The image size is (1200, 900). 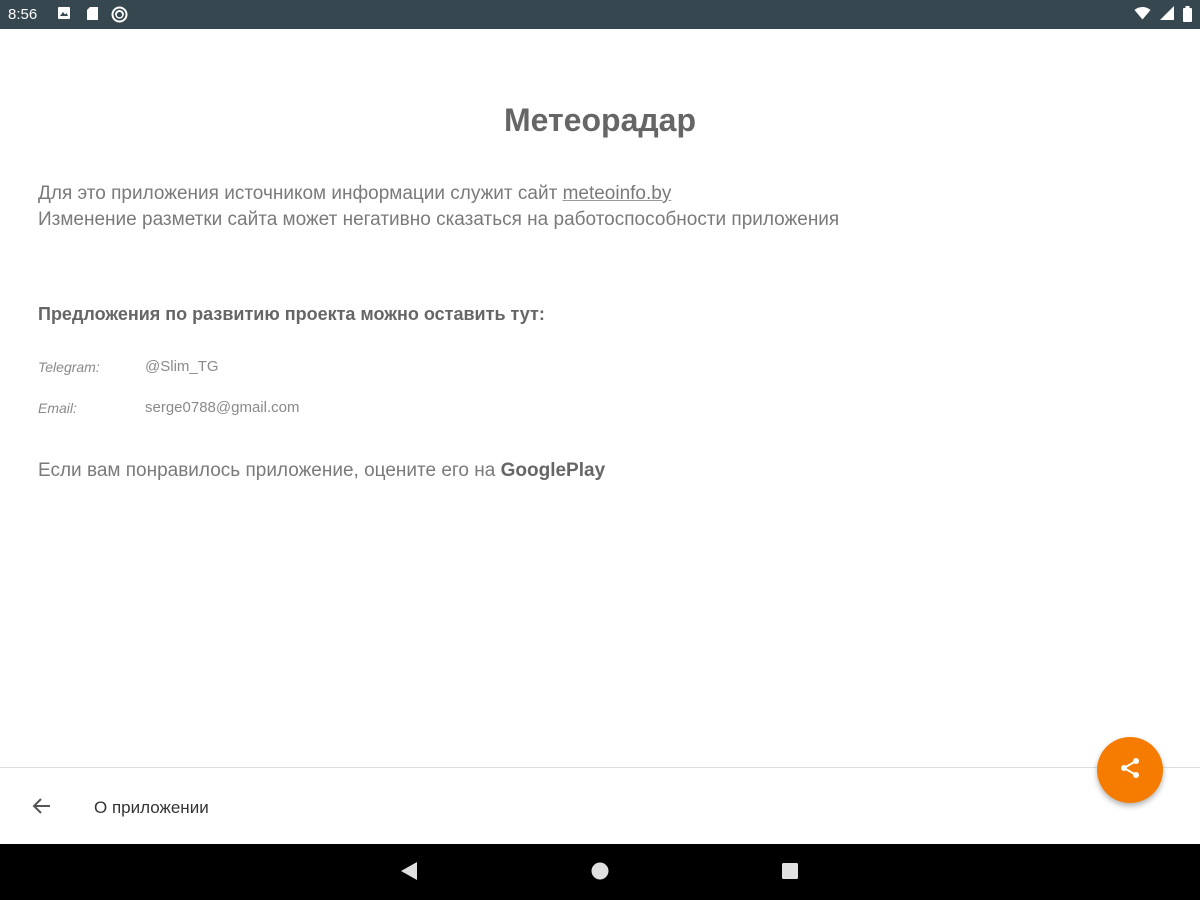 I want to click on email-address: serge0788@gmail.com, so click(x=222, y=408).